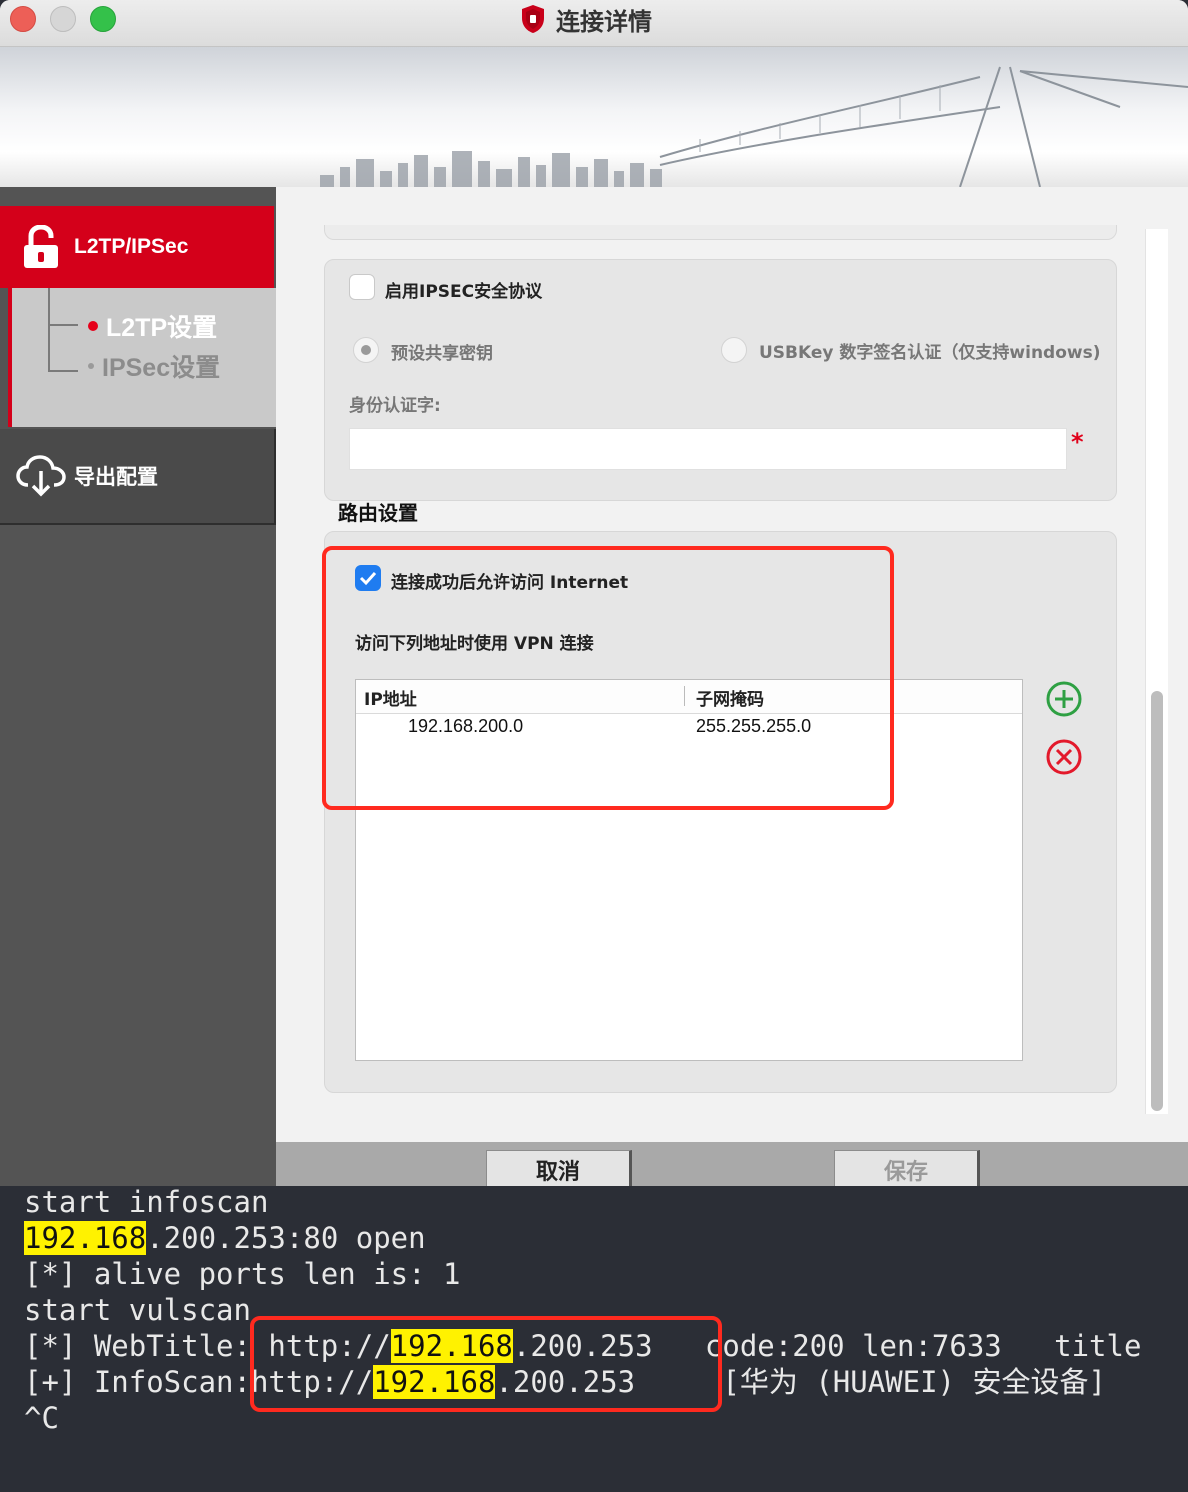 The image size is (1188, 1492). Describe the element at coordinates (103, 19) in the screenshot. I see `maximize-window-button` at that location.